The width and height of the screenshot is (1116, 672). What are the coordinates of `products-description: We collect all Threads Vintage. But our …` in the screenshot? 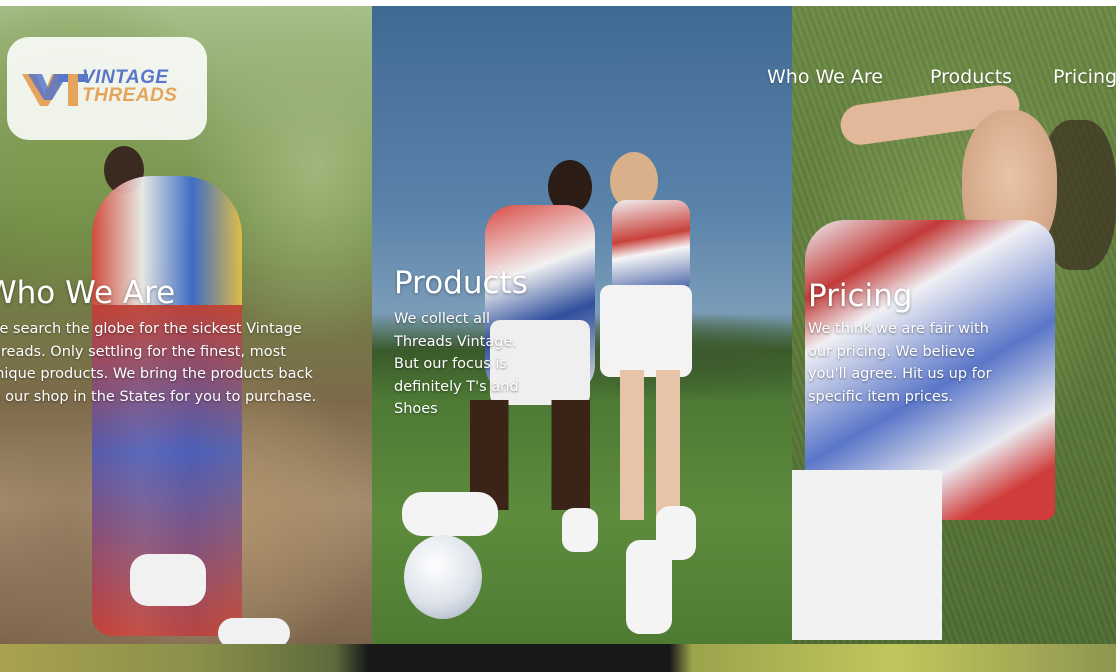 It's located at (456, 364).